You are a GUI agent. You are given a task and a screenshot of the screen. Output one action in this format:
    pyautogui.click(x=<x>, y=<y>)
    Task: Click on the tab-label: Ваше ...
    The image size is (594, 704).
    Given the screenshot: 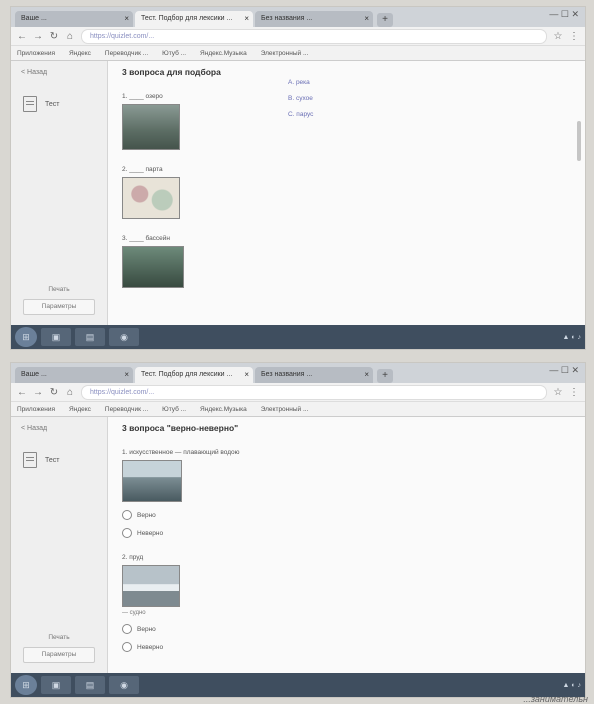 What is the action you would take?
    pyautogui.click(x=34, y=18)
    